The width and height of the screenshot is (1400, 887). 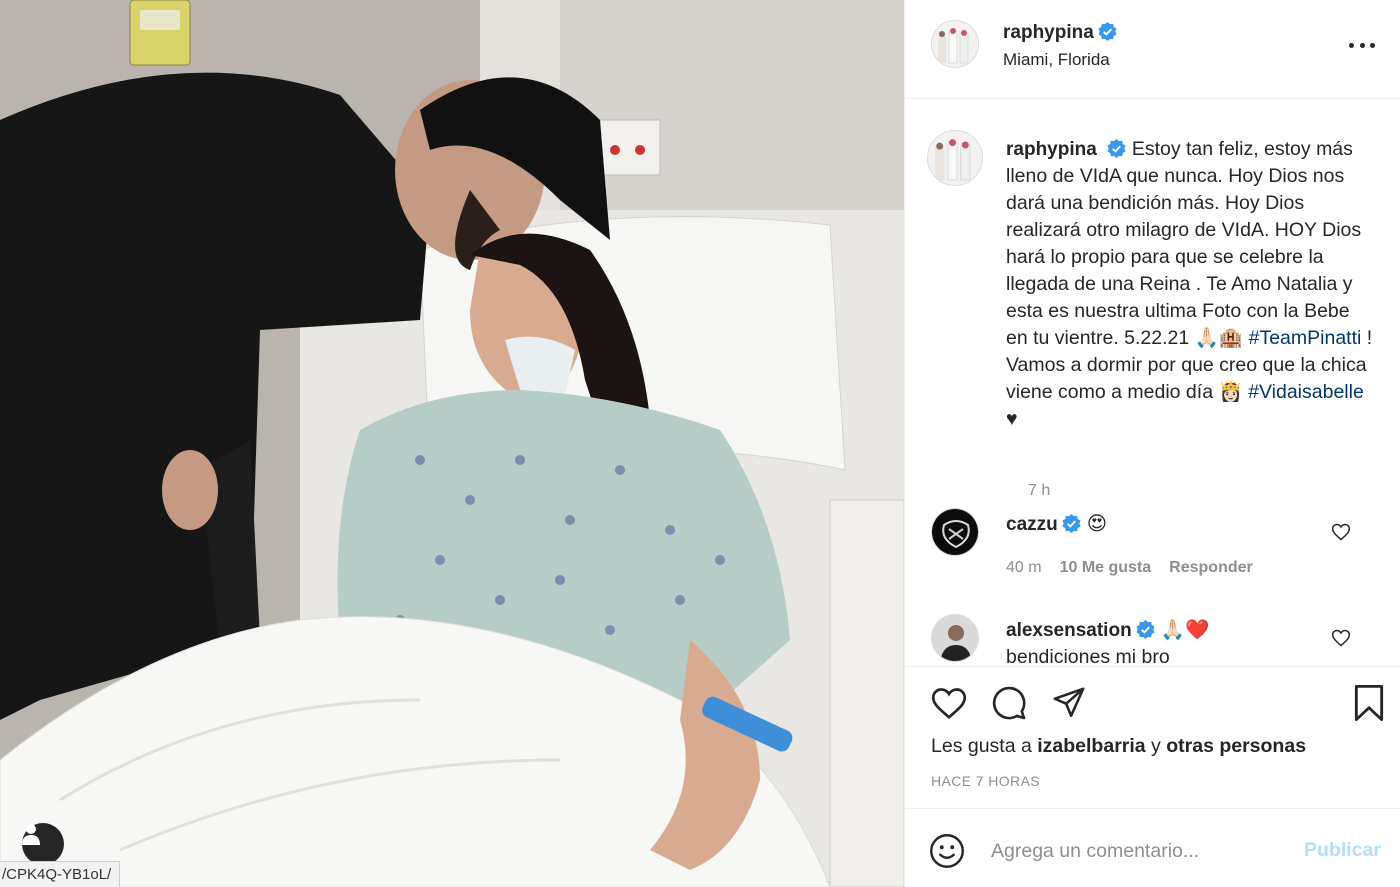 What do you see at coordinates (1236, 746) in the screenshot?
I see `other-likers-link: otras personas` at bounding box center [1236, 746].